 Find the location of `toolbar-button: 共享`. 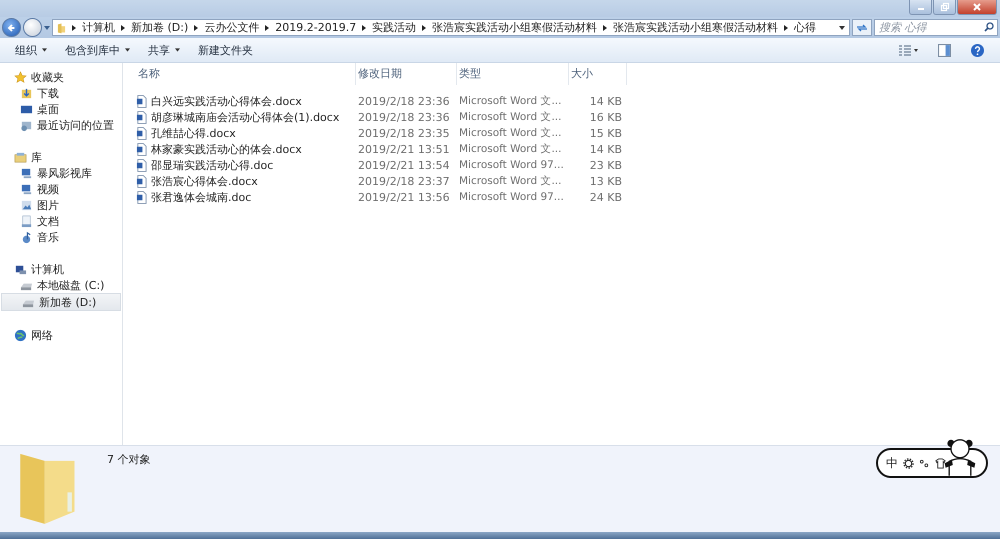

toolbar-button: 共享 is located at coordinates (164, 50).